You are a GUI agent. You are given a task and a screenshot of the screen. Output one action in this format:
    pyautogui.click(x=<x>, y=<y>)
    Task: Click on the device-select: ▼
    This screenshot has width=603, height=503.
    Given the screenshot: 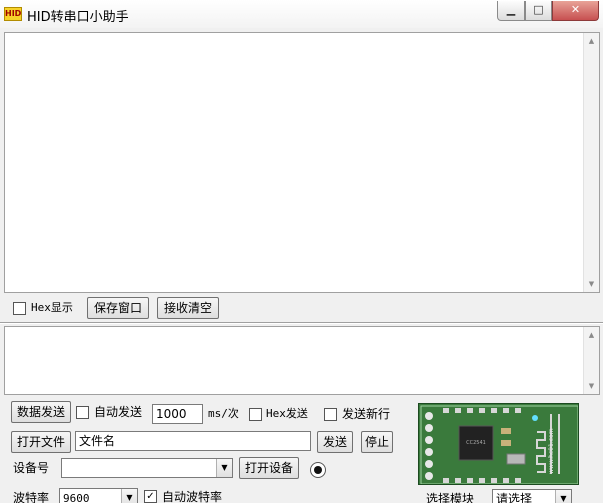 What is the action you would take?
    pyautogui.click(x=147, y=468)
    